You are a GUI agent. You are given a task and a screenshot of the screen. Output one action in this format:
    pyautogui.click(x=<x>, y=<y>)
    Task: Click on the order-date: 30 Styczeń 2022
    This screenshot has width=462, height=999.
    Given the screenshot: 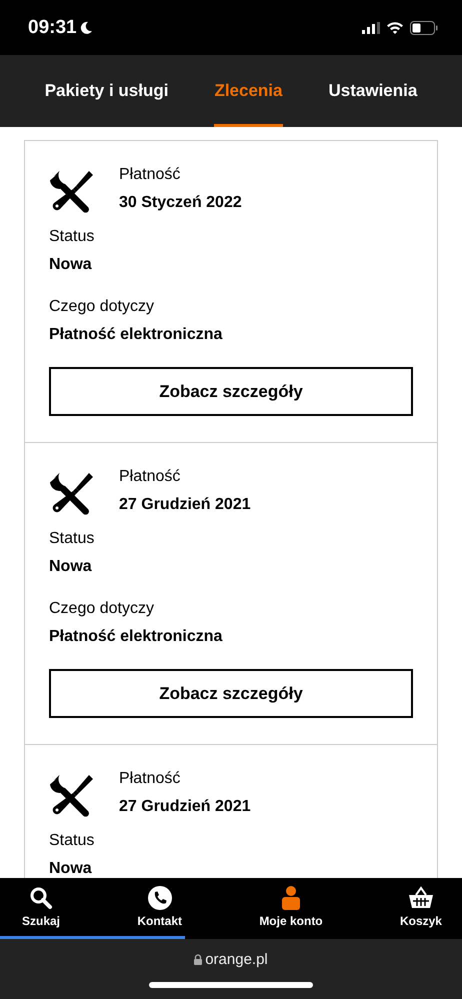 What is the action you would take?
    pyautogui.click(x=180, y=203)
    